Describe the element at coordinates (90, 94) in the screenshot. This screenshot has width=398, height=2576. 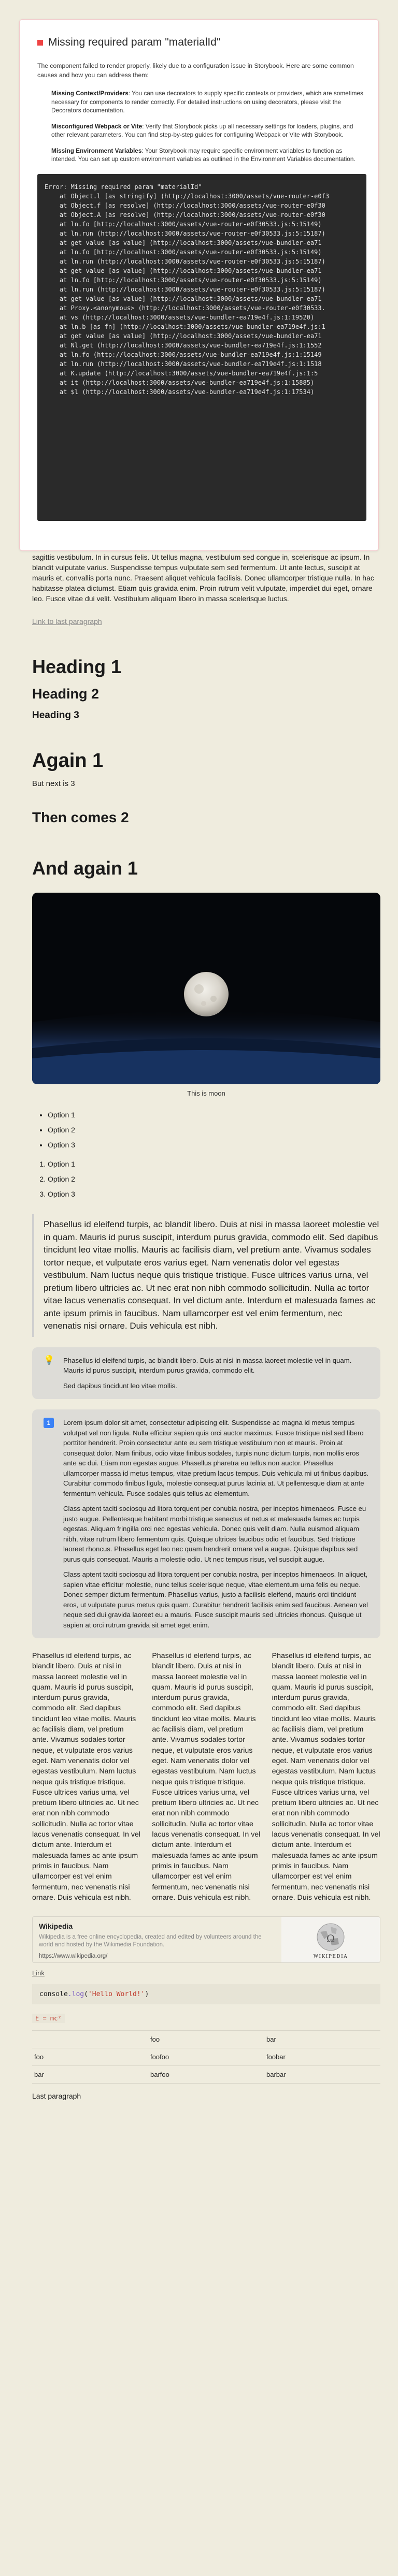
I see `error-cause-label: Missing Context/Providers` at that location.